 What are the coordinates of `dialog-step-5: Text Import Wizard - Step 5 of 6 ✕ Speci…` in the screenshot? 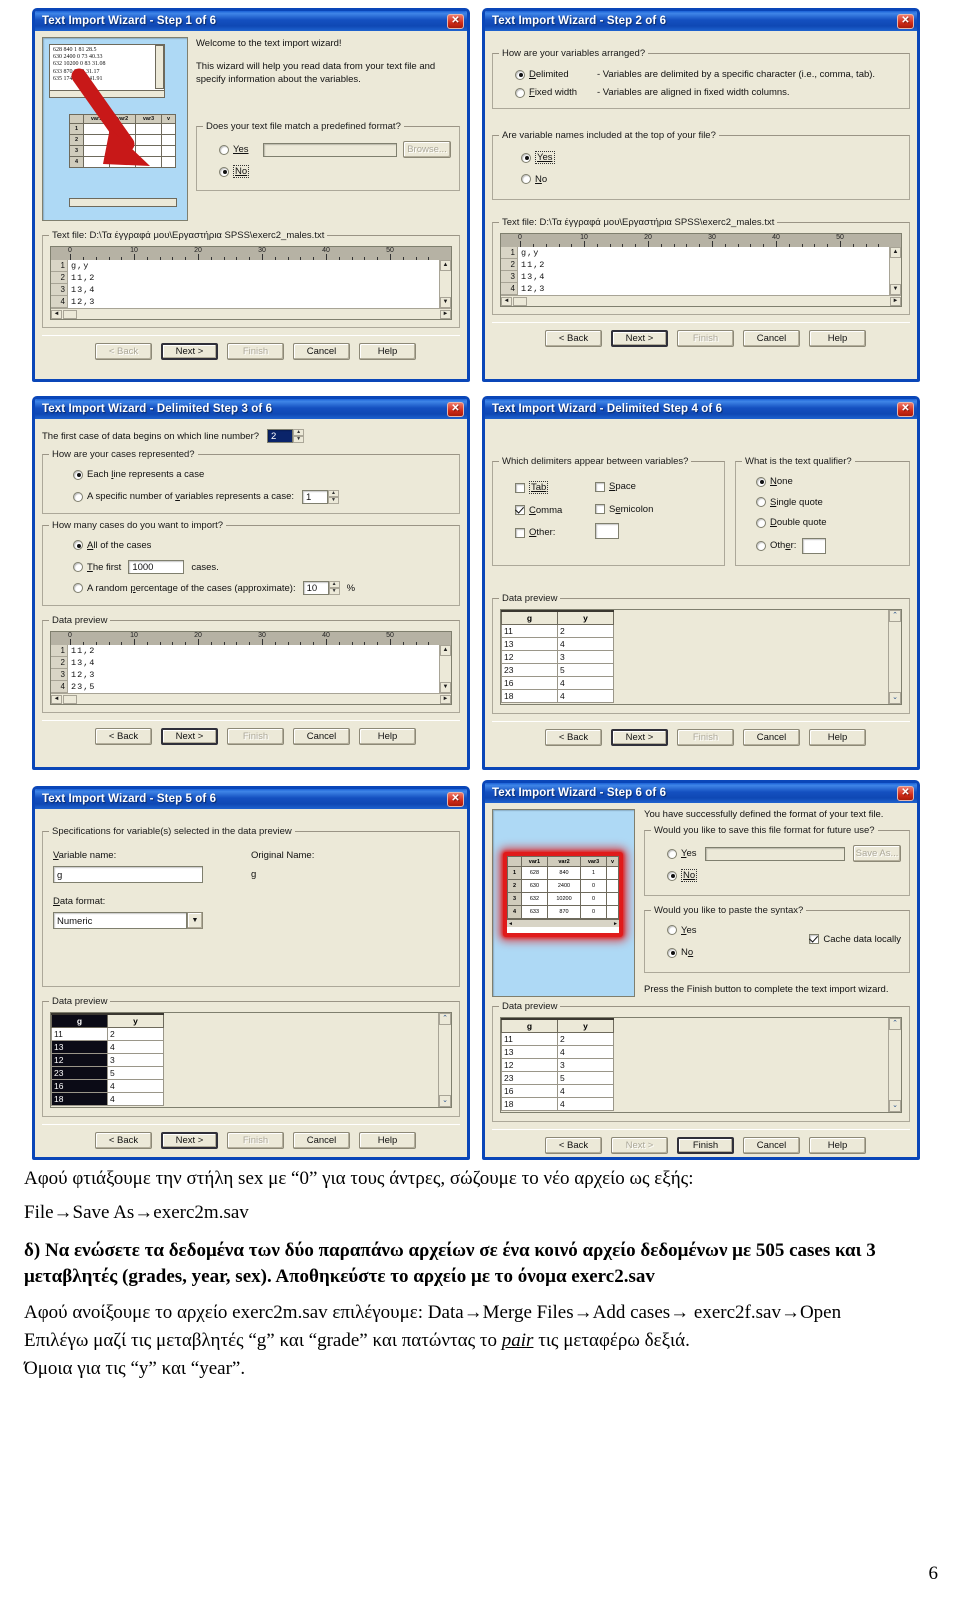 It's located at (251, 973).